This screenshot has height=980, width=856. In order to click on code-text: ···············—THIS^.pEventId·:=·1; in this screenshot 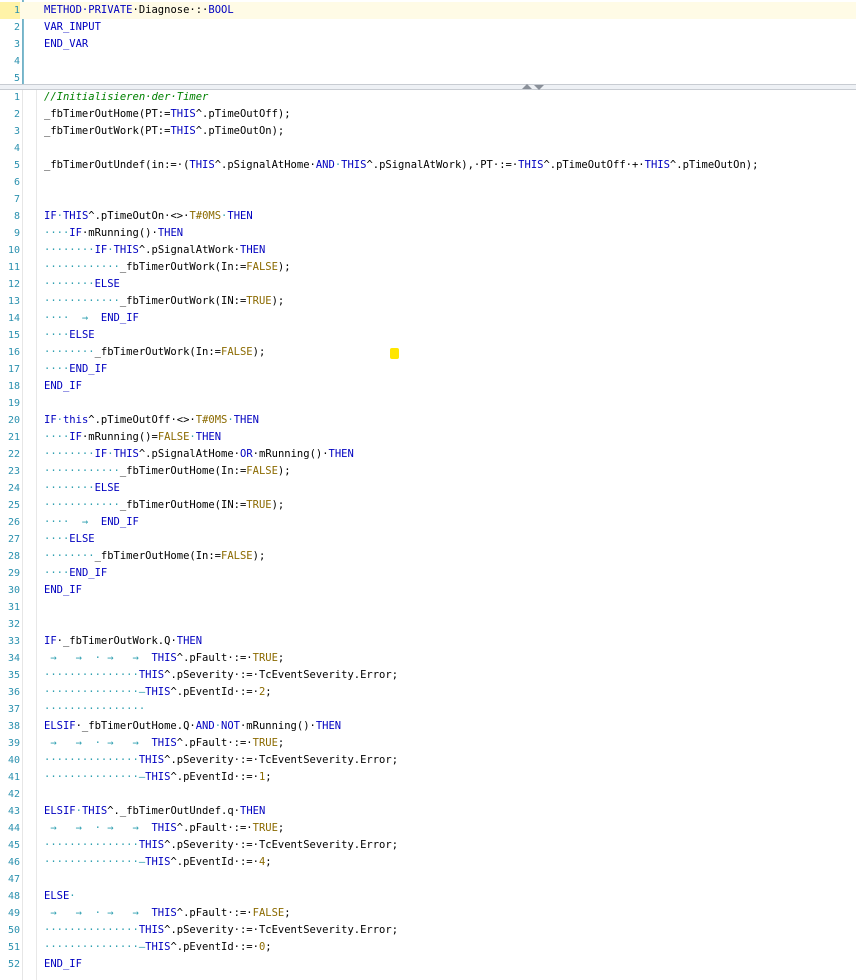, I will do `click(158, 777)`.